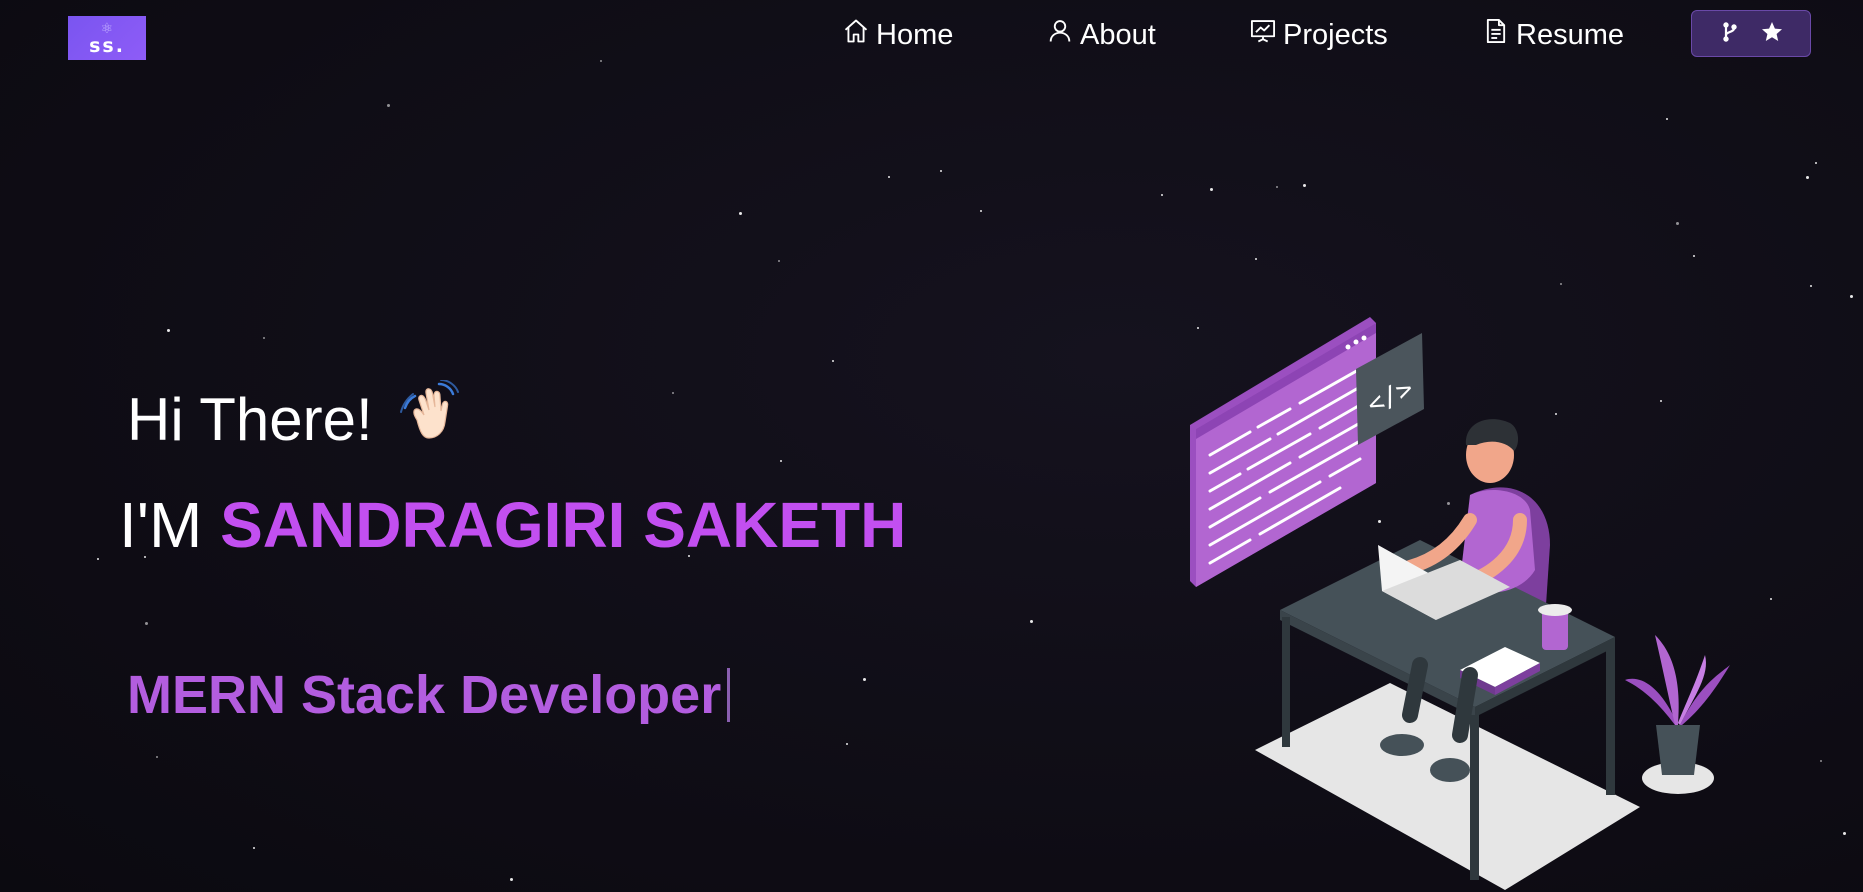 The height and width of the screenshot is (892, 1863). What do you see at coordinates (1751, 33) in the screenshot?
I see `github-star-button` at bounding box center [1751, 33].